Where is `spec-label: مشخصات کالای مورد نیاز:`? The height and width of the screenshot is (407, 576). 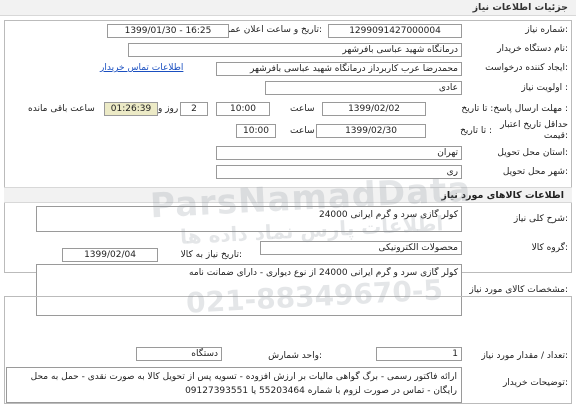 spec-label: مشخصات کالای مورد نیاز: is located at coordinates (518, 290).